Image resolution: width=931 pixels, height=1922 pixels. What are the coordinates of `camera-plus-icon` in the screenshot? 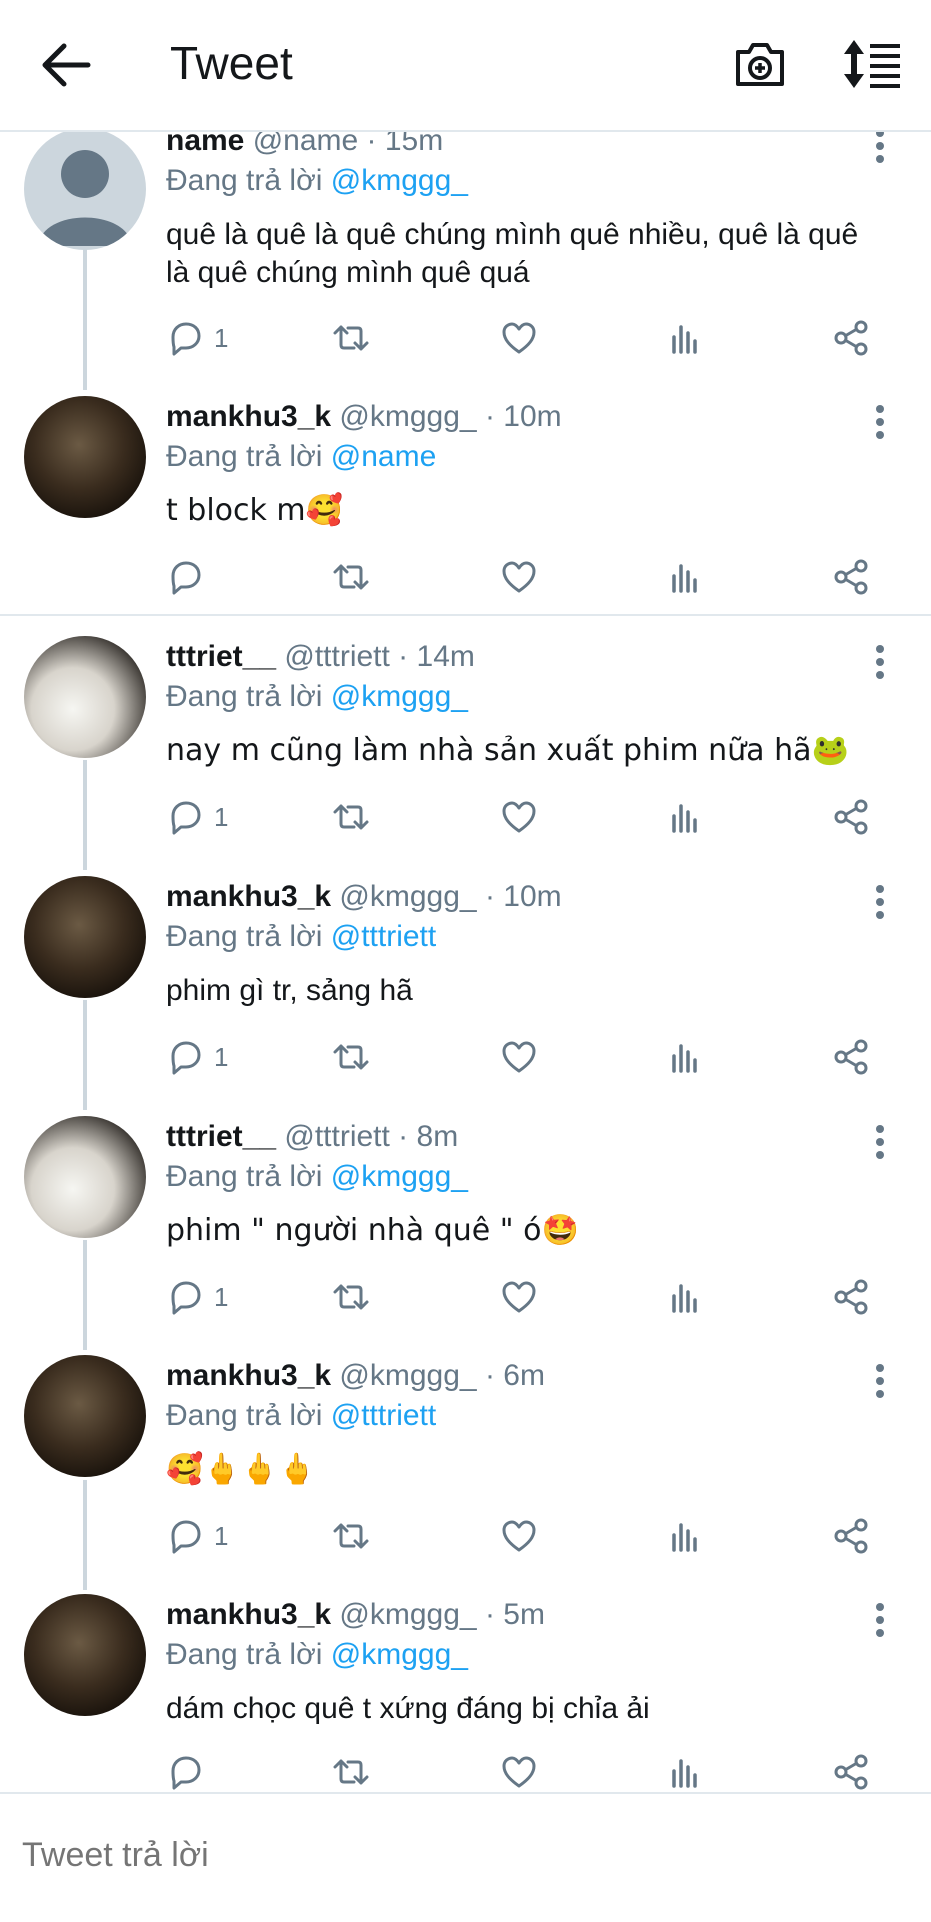 It's located at (760, 64).